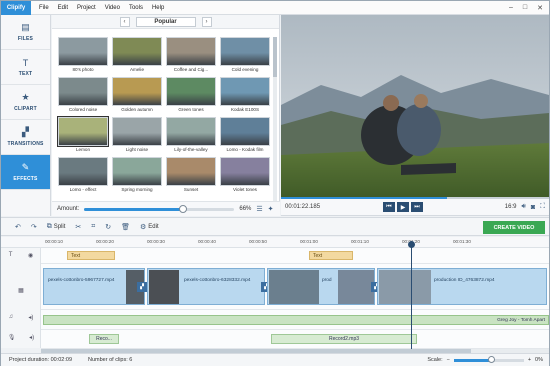 The width and height of the screenshot is (550, 366). Describe the element at coordinates (245, 175) in the screenshot. I see `effect-thumbnail: Violet tones` at that location.